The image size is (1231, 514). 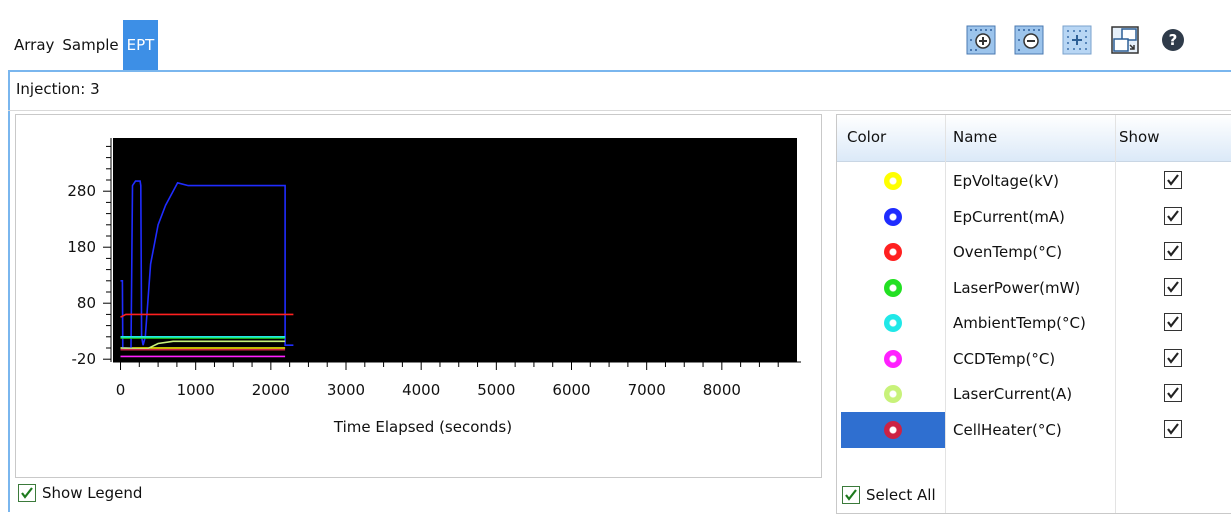 I want to click on tab-ept: EPT, so click(x=140, y=45).